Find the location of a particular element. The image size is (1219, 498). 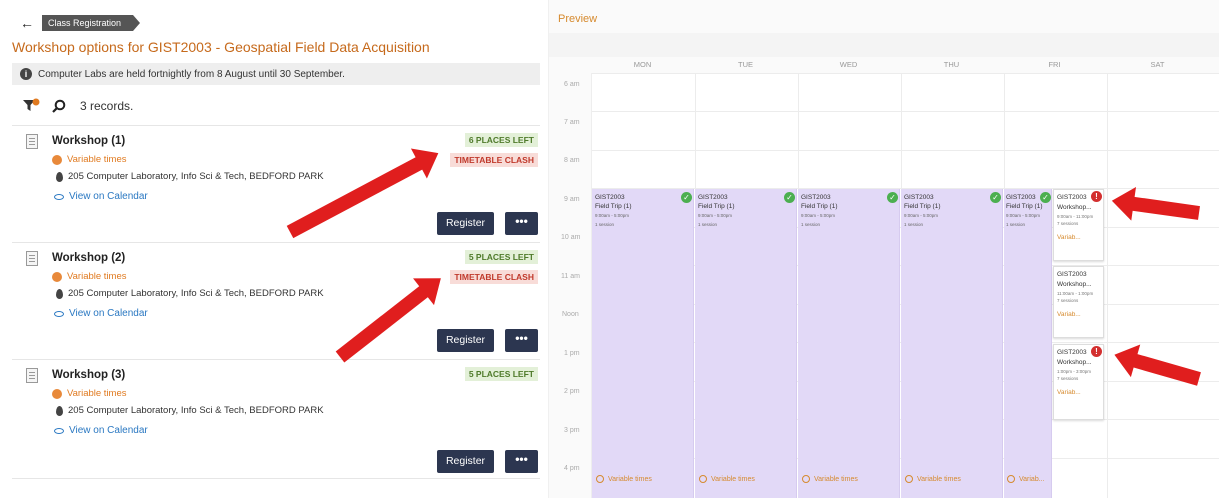

workshop-title: Workshop (3) is located at coordinates (89, 375).